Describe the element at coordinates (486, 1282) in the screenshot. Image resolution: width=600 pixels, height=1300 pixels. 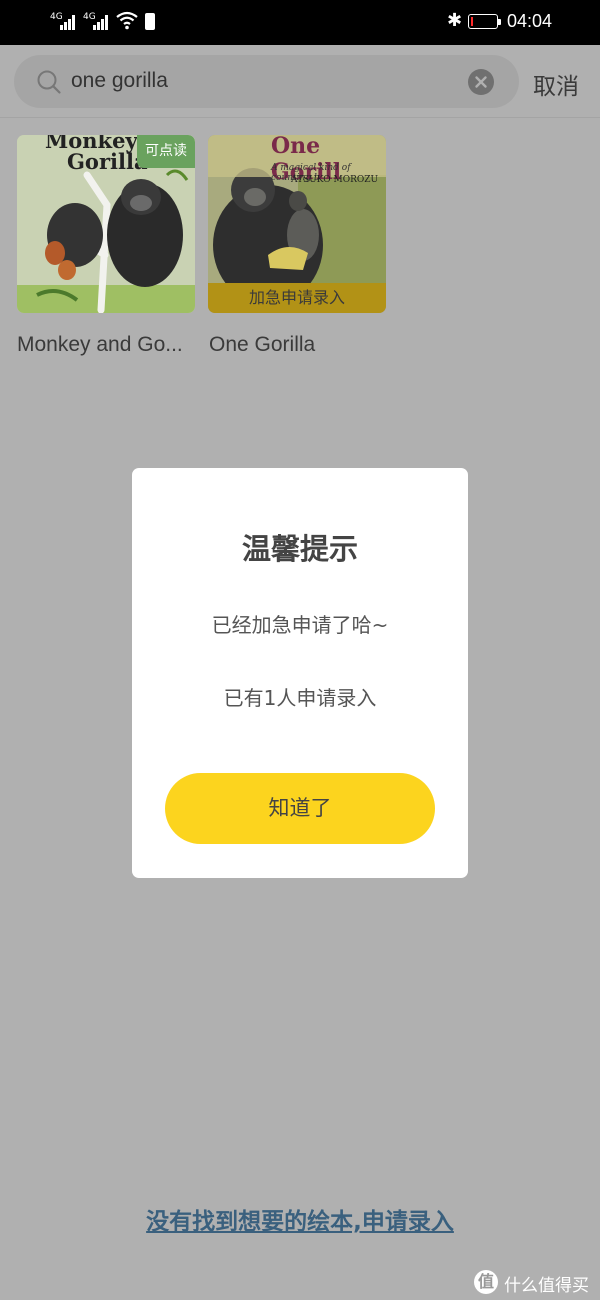
I see `watermark-logo-icon: 值` at that location.